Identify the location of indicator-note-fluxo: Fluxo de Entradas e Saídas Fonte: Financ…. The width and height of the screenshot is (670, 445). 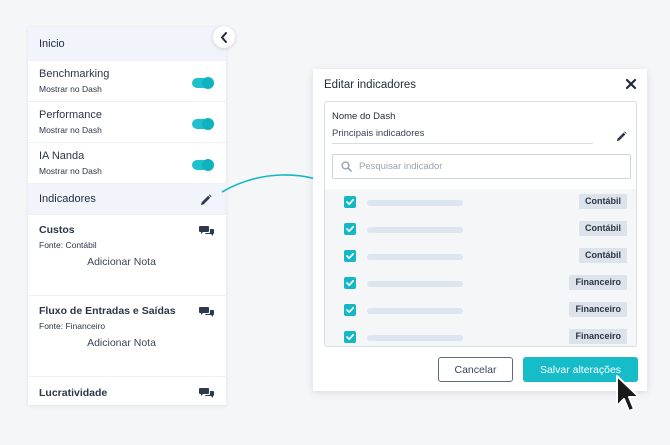
(127, 336).